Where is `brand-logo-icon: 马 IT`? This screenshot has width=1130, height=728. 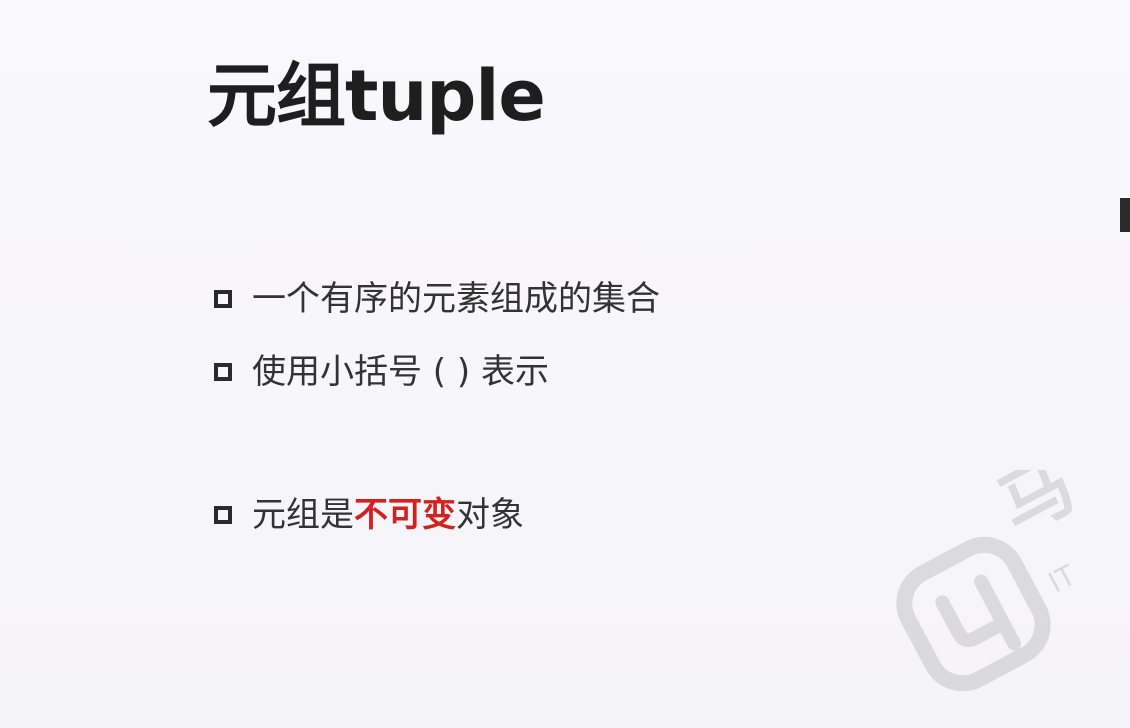
brand-logo-icon: 马 IT is located at coordinates (992, 581).